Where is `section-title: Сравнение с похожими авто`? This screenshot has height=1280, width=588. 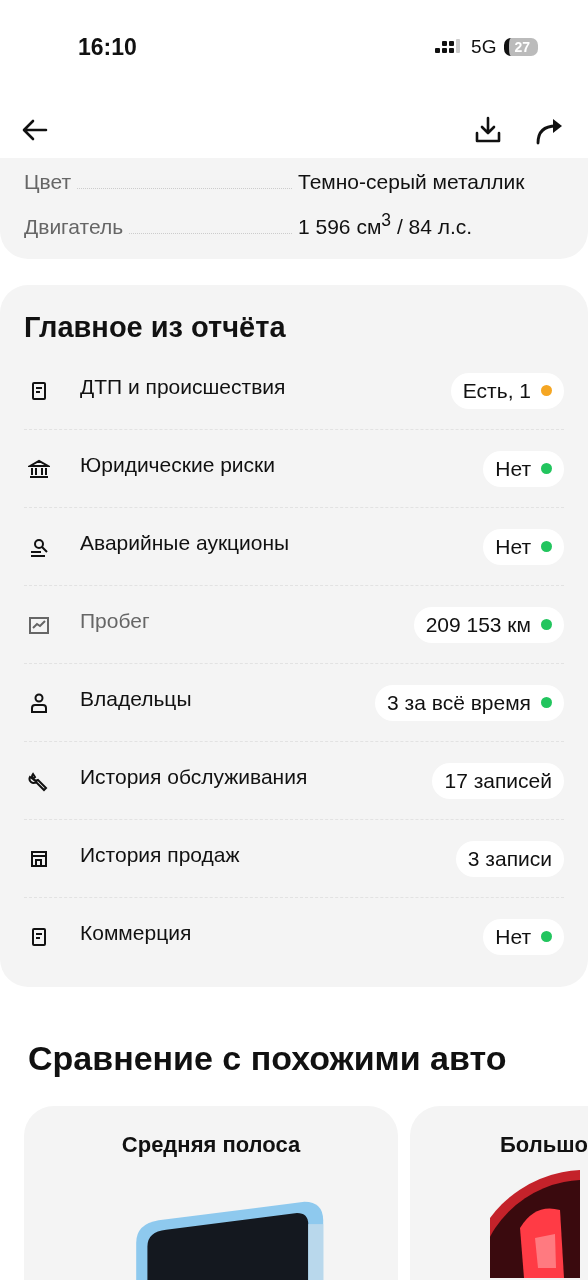
section-title: Сравнение с похожими авто is located at coordinates (267, 1058).